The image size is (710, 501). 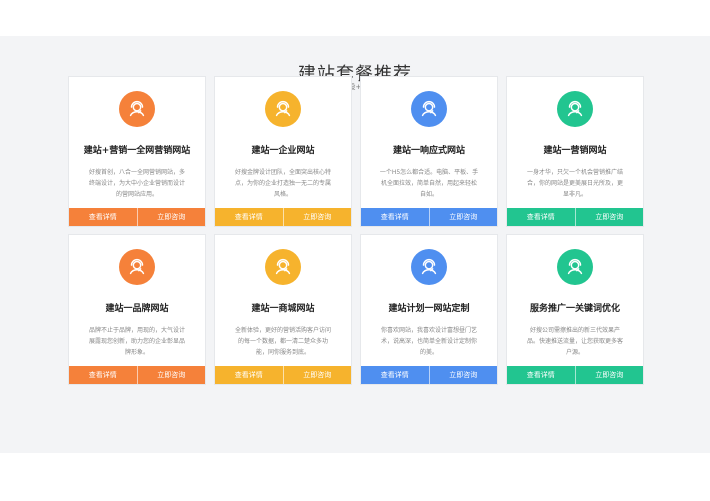 What do you see at coordinates (282, 341) in the screenshot?
I see `card-description: 全新体验，更好的营销活购客户访问的每一个数据，都一清二楚众多功能，同你服务到底。` at bounding box center [282, 341].